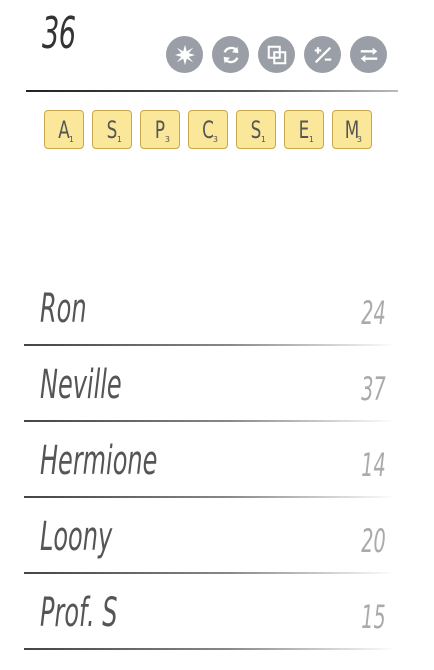  I want to click on overlap-button, so click(276, 54).